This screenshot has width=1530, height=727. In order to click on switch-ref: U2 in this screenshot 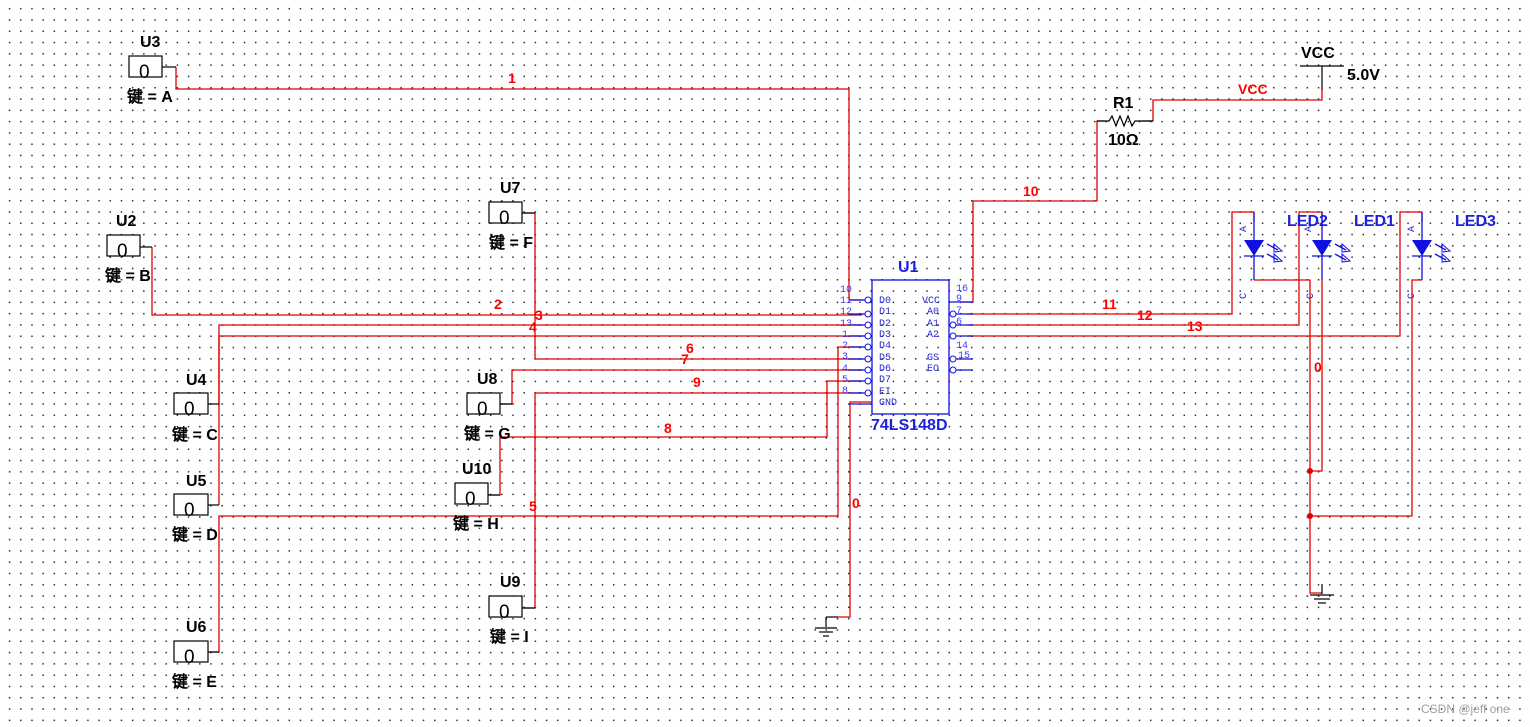, I will do `click(126, 221)`.